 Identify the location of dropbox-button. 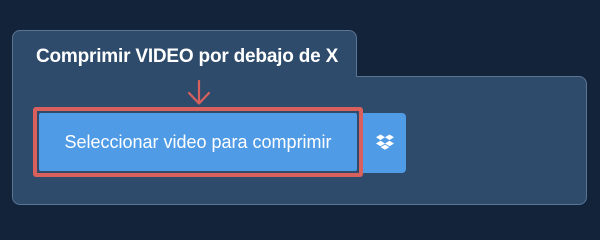
(384, 143).